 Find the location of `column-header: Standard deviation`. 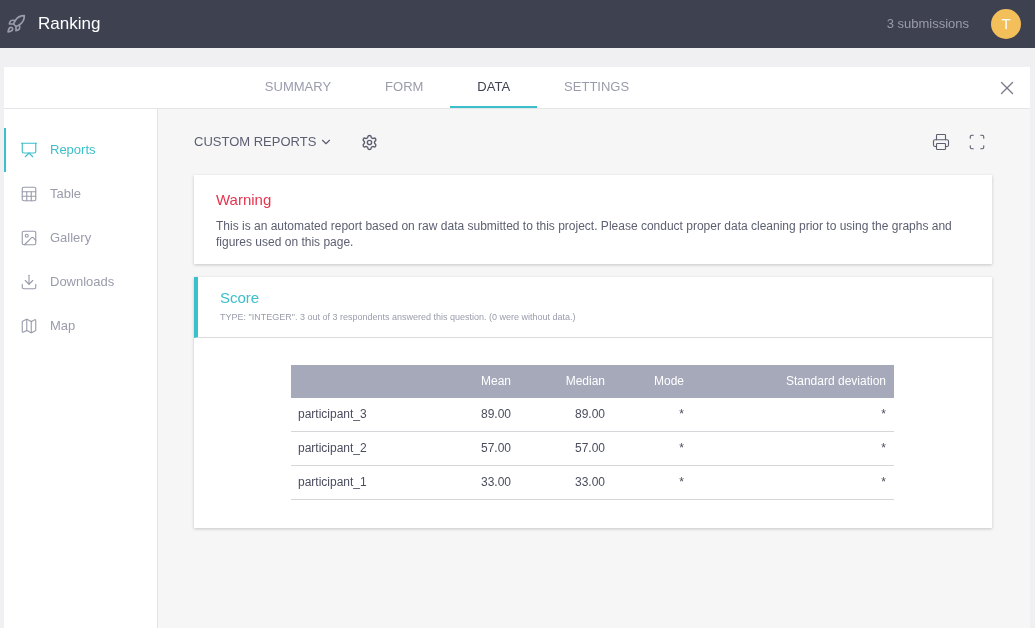

column-header: Standard deviation is located at coordinates (835, 381).